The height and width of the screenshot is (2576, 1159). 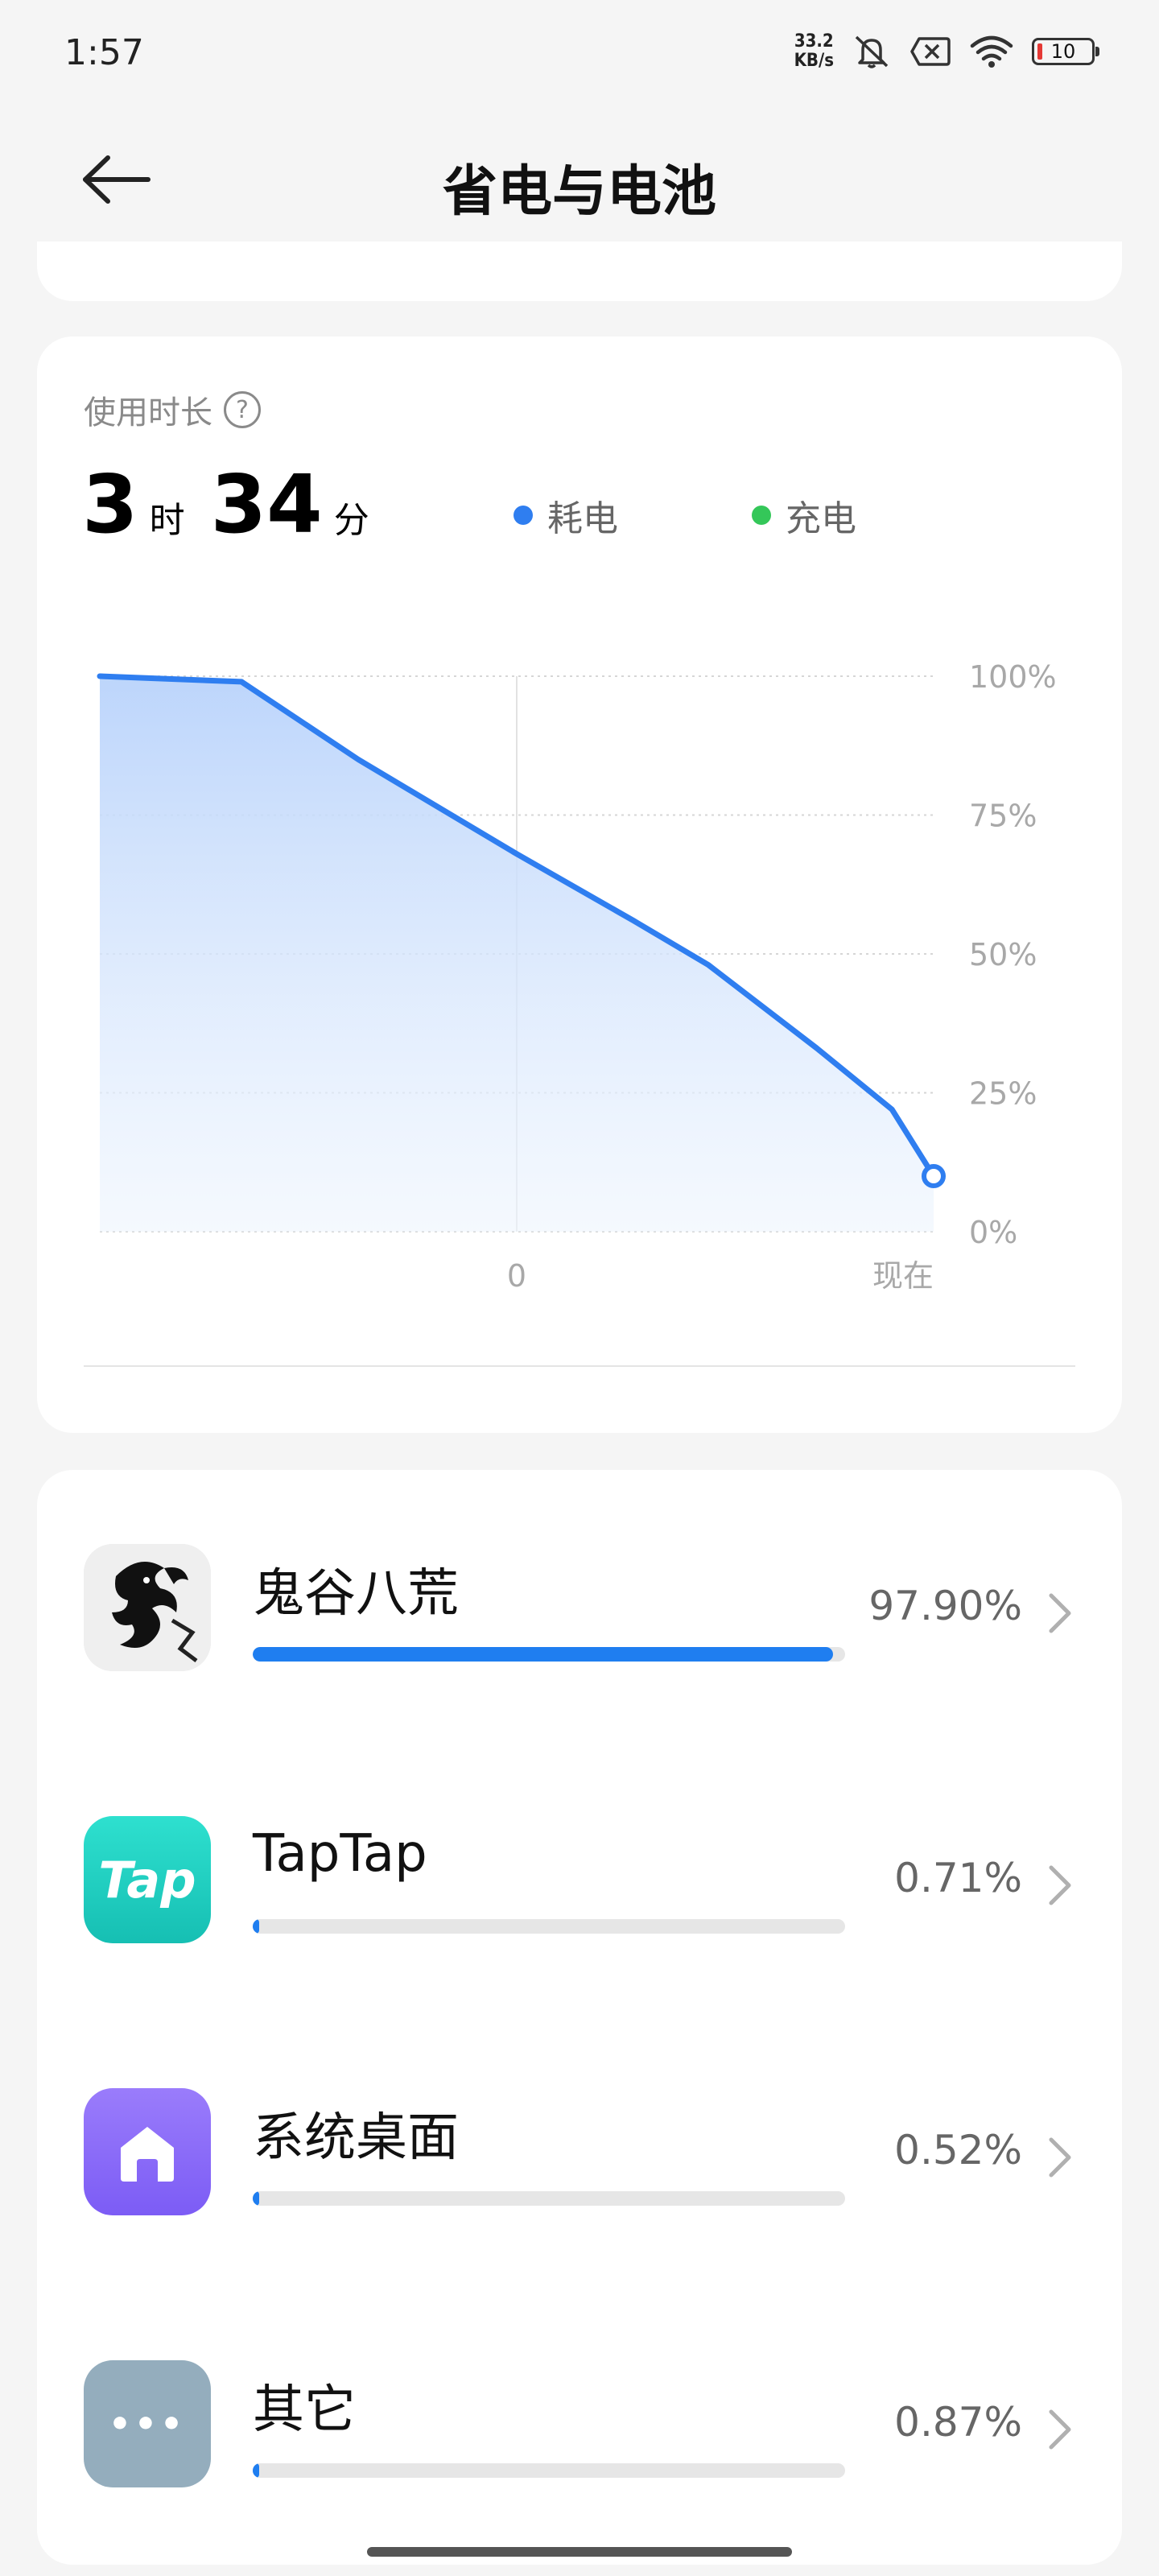 What do you see at coordinates (147, 1607) in the screenshot?
I see `dragon-icon` at bounding box center [147, 1607].